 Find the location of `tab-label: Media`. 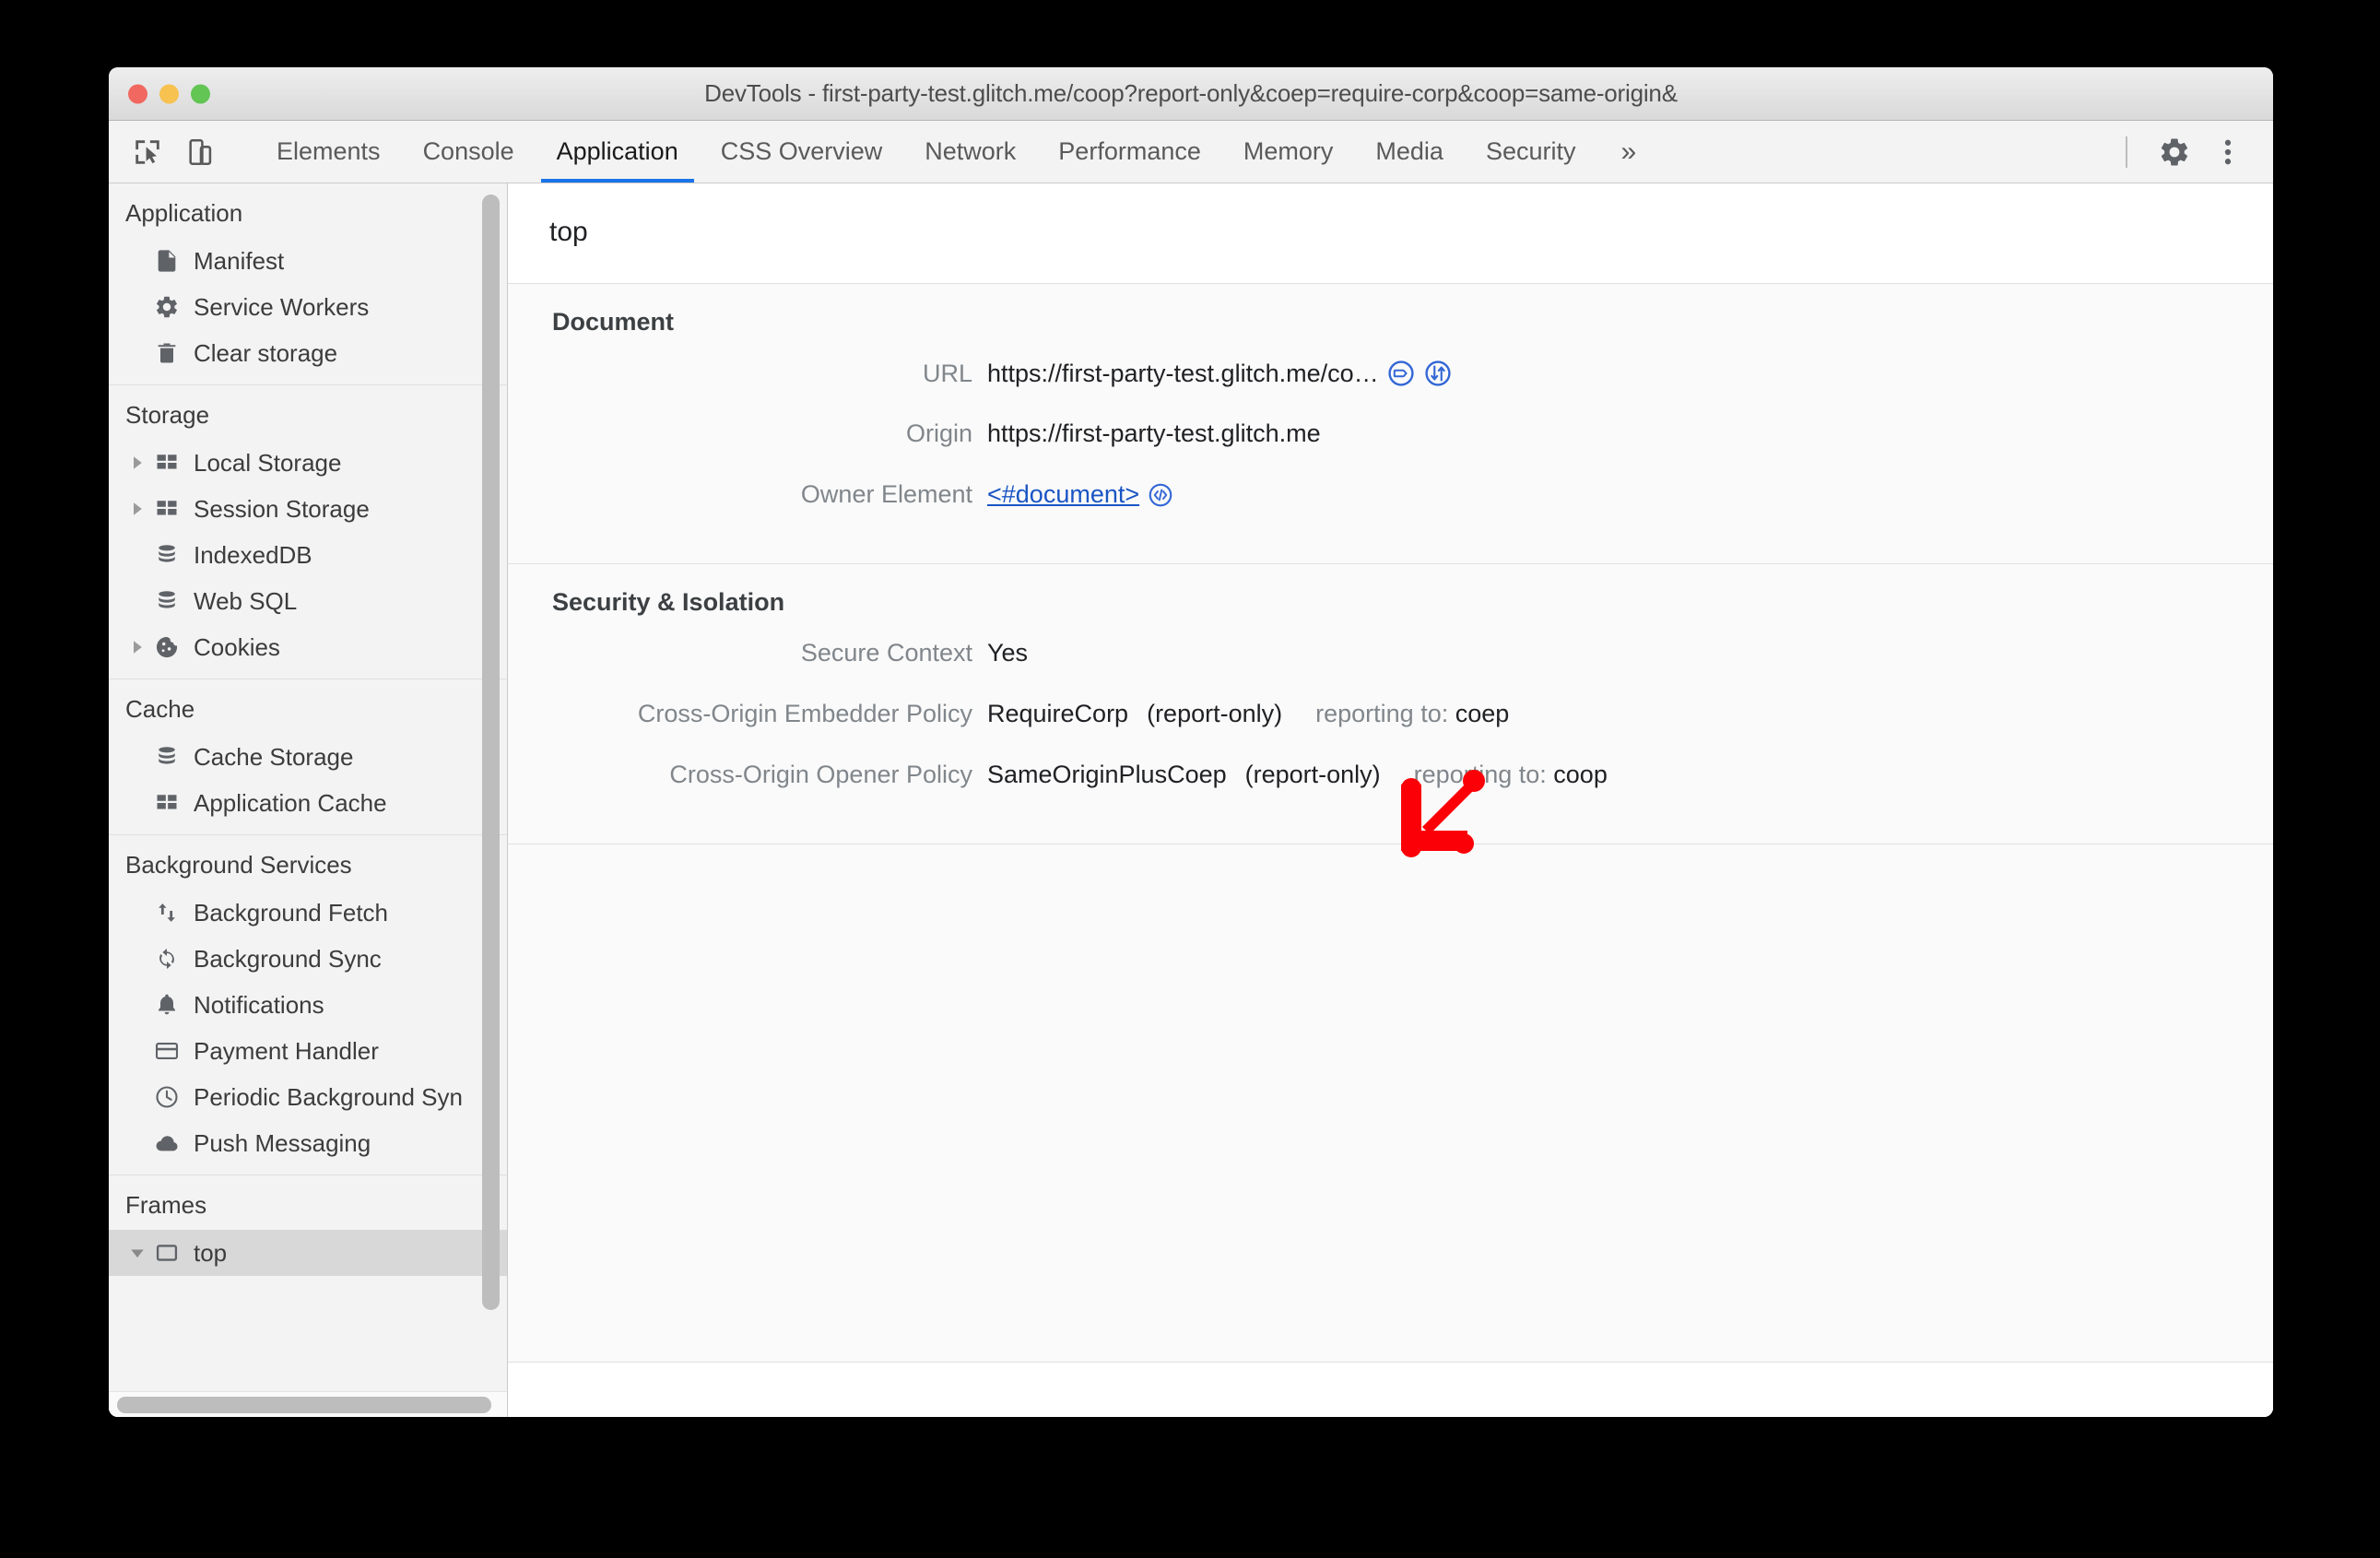

tab-label: Media is located at coordinates (1409, 151).